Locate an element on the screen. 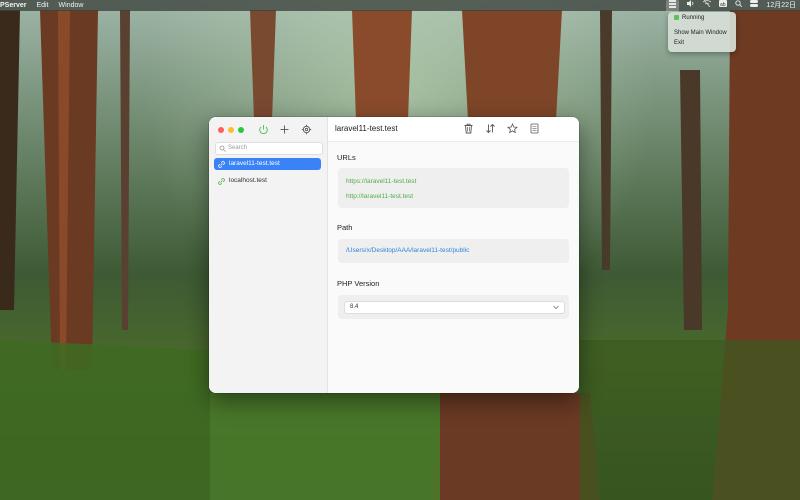 The width and height of the screenshot is (800, 500). site-label: localhost.test is located at coordinates (248, 180).